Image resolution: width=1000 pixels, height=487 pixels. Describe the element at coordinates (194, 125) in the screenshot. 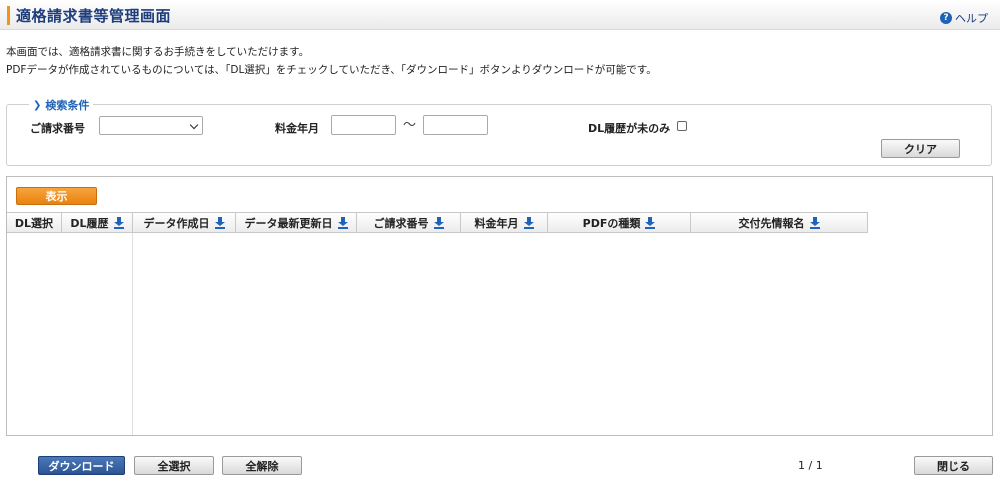

I see `chevron-down-icon` at that location.